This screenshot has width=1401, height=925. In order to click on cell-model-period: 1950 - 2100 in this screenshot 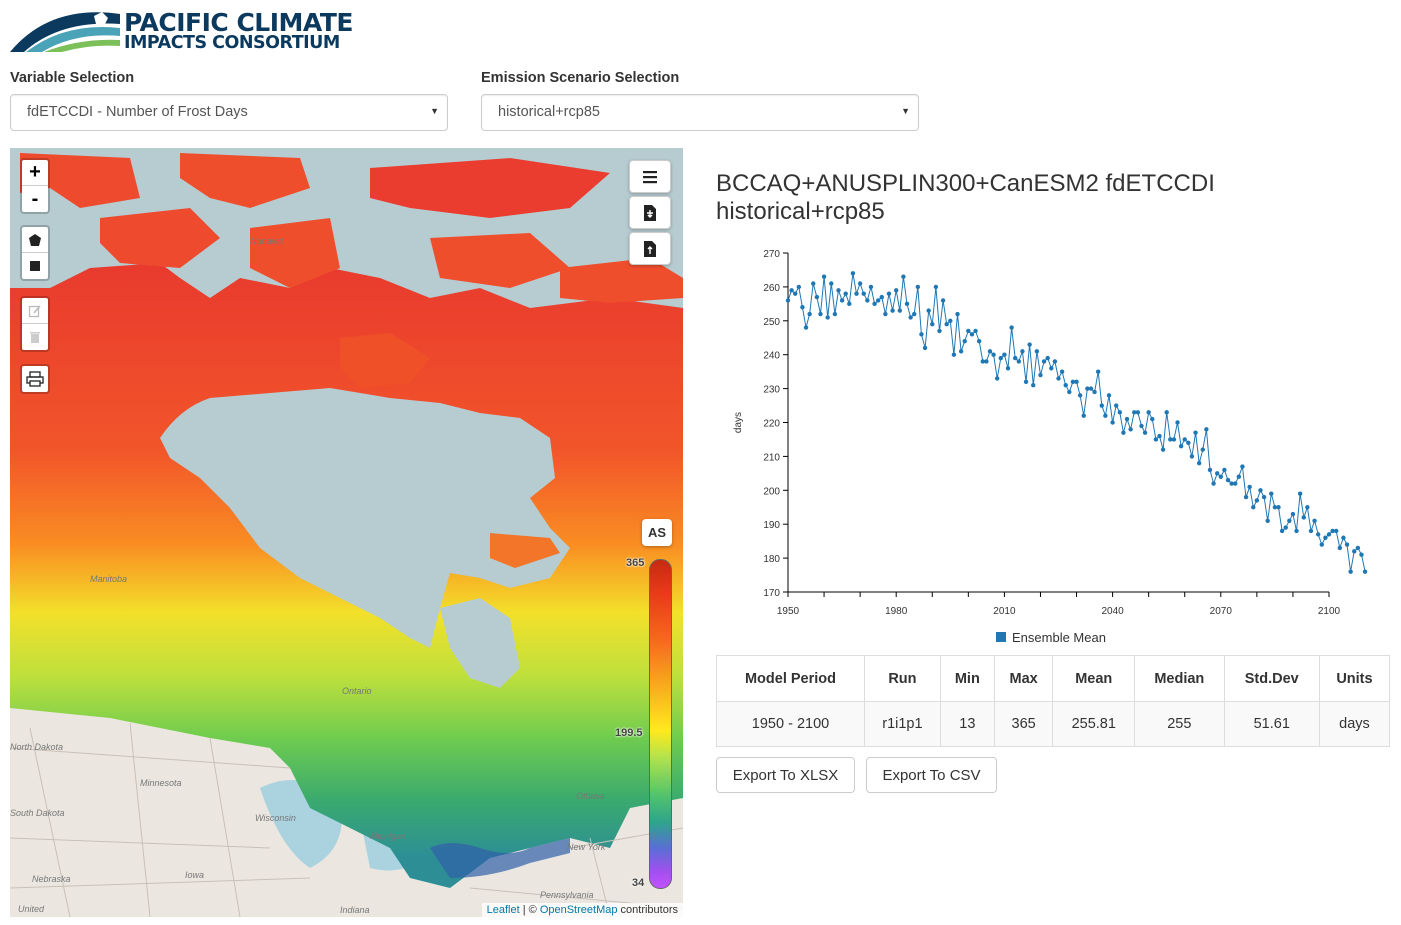, I will do `click(790, 724)`.